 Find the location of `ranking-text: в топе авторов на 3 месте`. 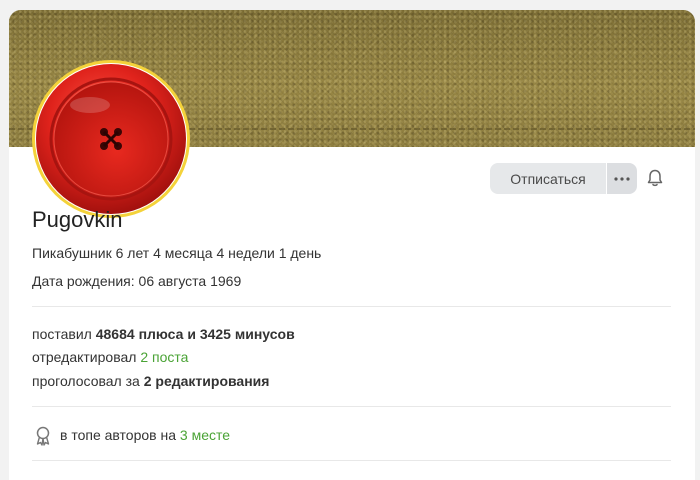

ranking-text: в топе авторов на 3 месте is located at coordinates (145, 435).